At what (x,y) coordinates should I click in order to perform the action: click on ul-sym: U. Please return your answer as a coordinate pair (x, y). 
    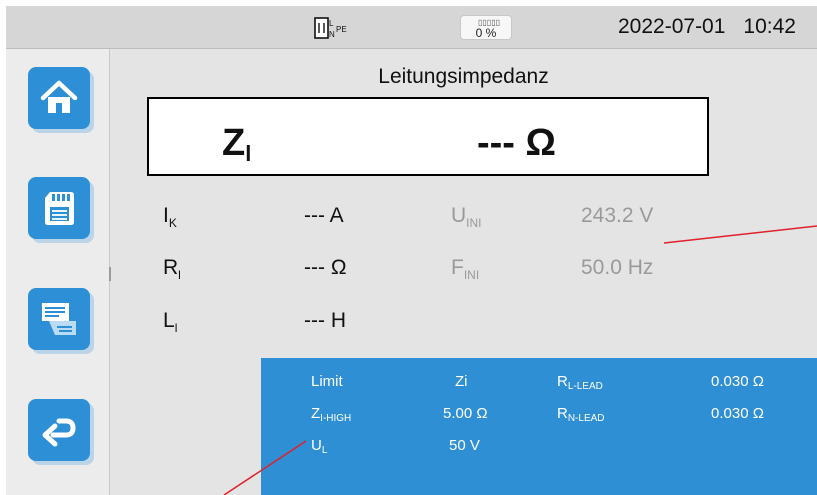
    Looking at the image, I should click on (316, 445).